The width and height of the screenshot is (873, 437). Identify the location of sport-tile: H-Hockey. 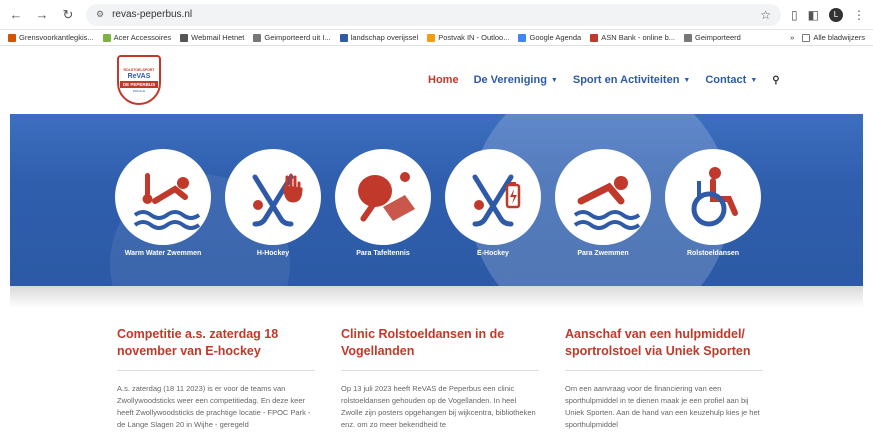
(273, 203).